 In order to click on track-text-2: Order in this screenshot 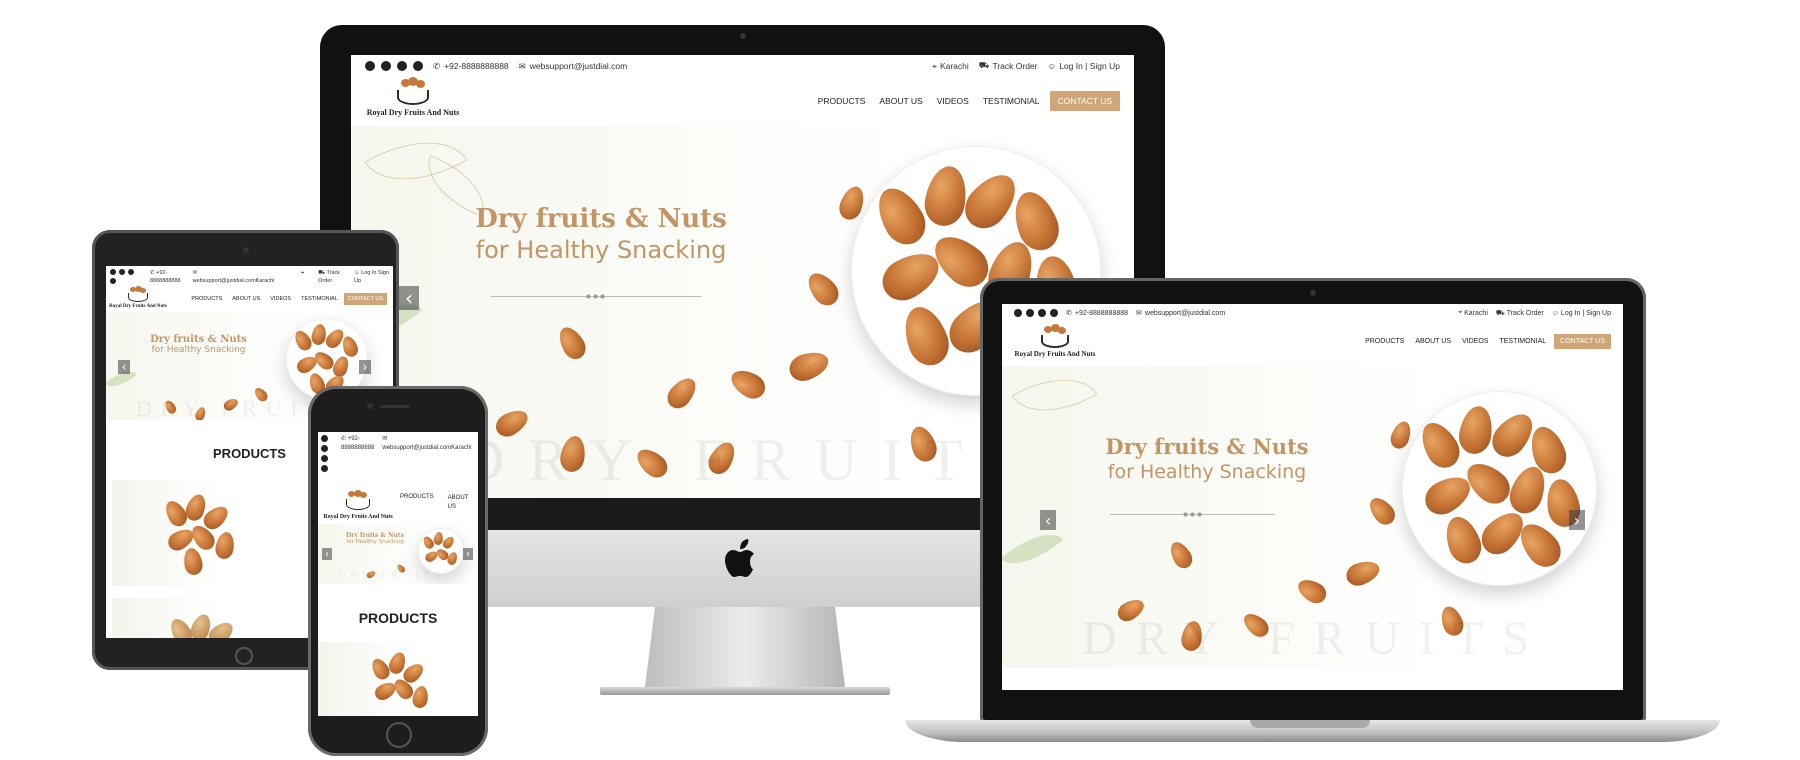, I will do `click(325, 281)`.